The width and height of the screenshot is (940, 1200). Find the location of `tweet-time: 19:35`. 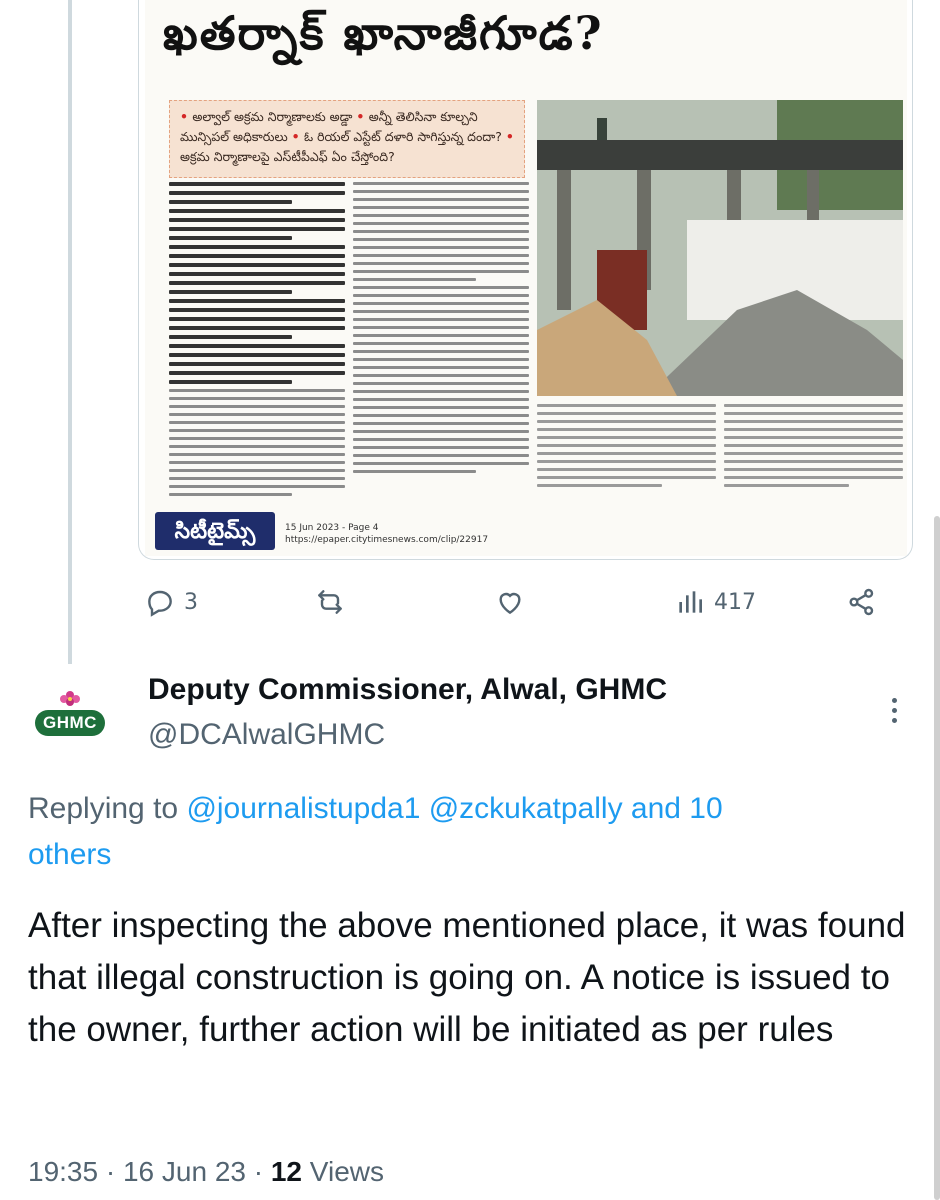

tweet-time: 19:35 is located at coordinates (63, 1171).